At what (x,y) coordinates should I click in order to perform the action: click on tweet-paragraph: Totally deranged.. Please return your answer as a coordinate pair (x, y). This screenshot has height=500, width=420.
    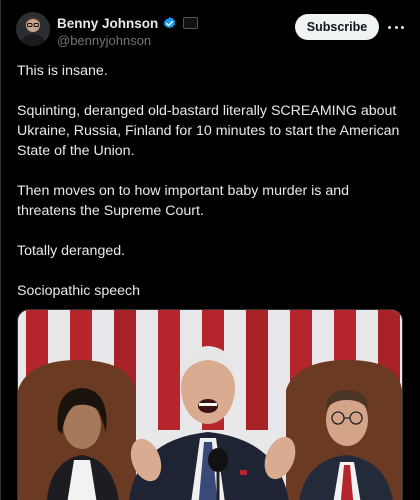
    Looking at the image, I should click on (71, 251).